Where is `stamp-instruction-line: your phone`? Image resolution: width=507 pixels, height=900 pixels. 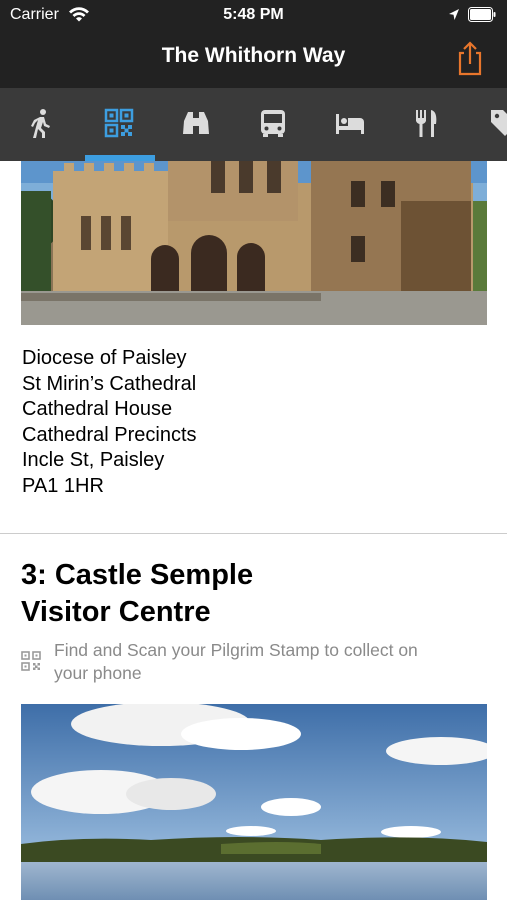
stamp-instruction-line: your phone is located at coordinates (98, 673).